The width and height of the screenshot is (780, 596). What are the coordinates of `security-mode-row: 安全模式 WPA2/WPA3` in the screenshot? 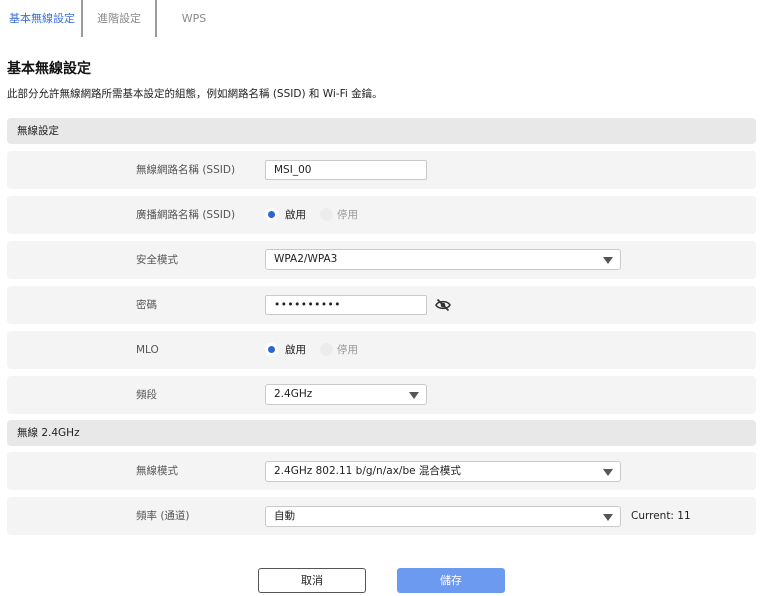 It's located at (381, 260).